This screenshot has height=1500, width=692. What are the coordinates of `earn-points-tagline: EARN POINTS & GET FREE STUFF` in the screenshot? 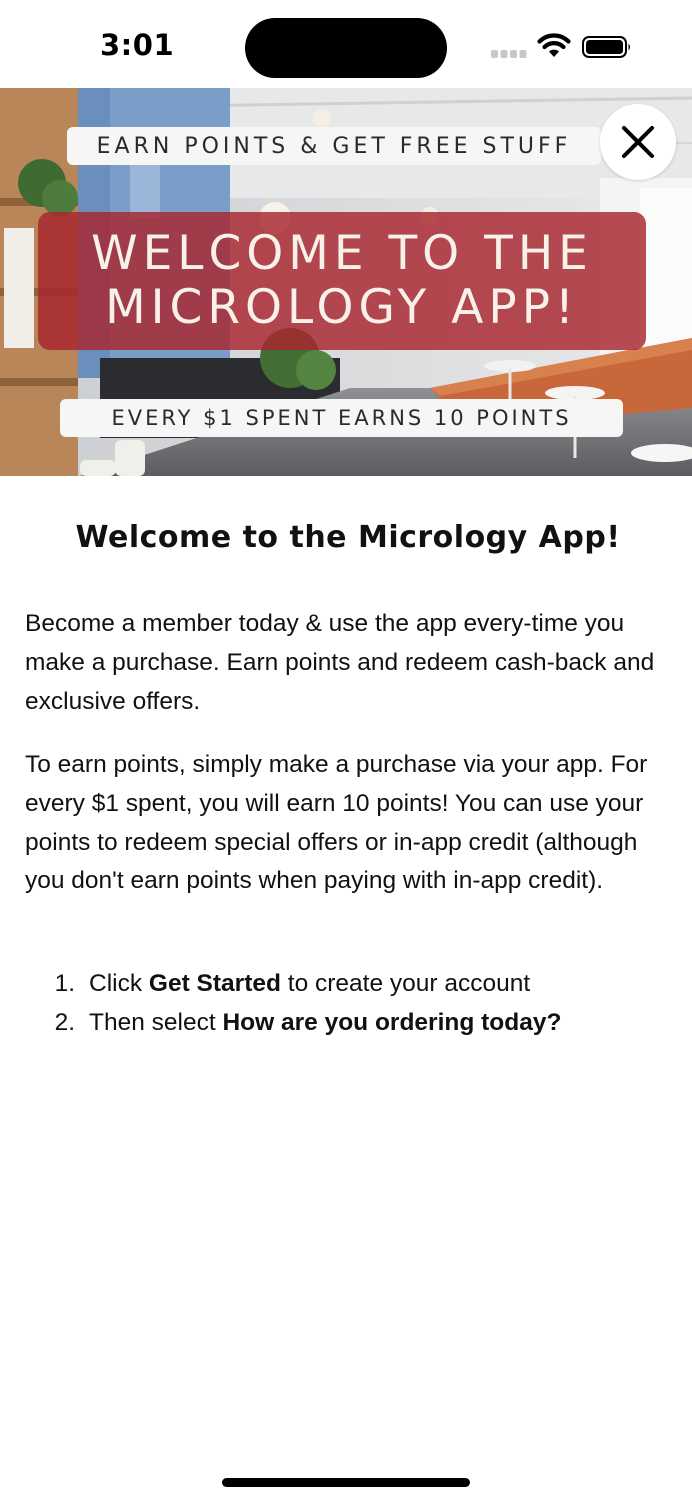 It's located at (334, 146).